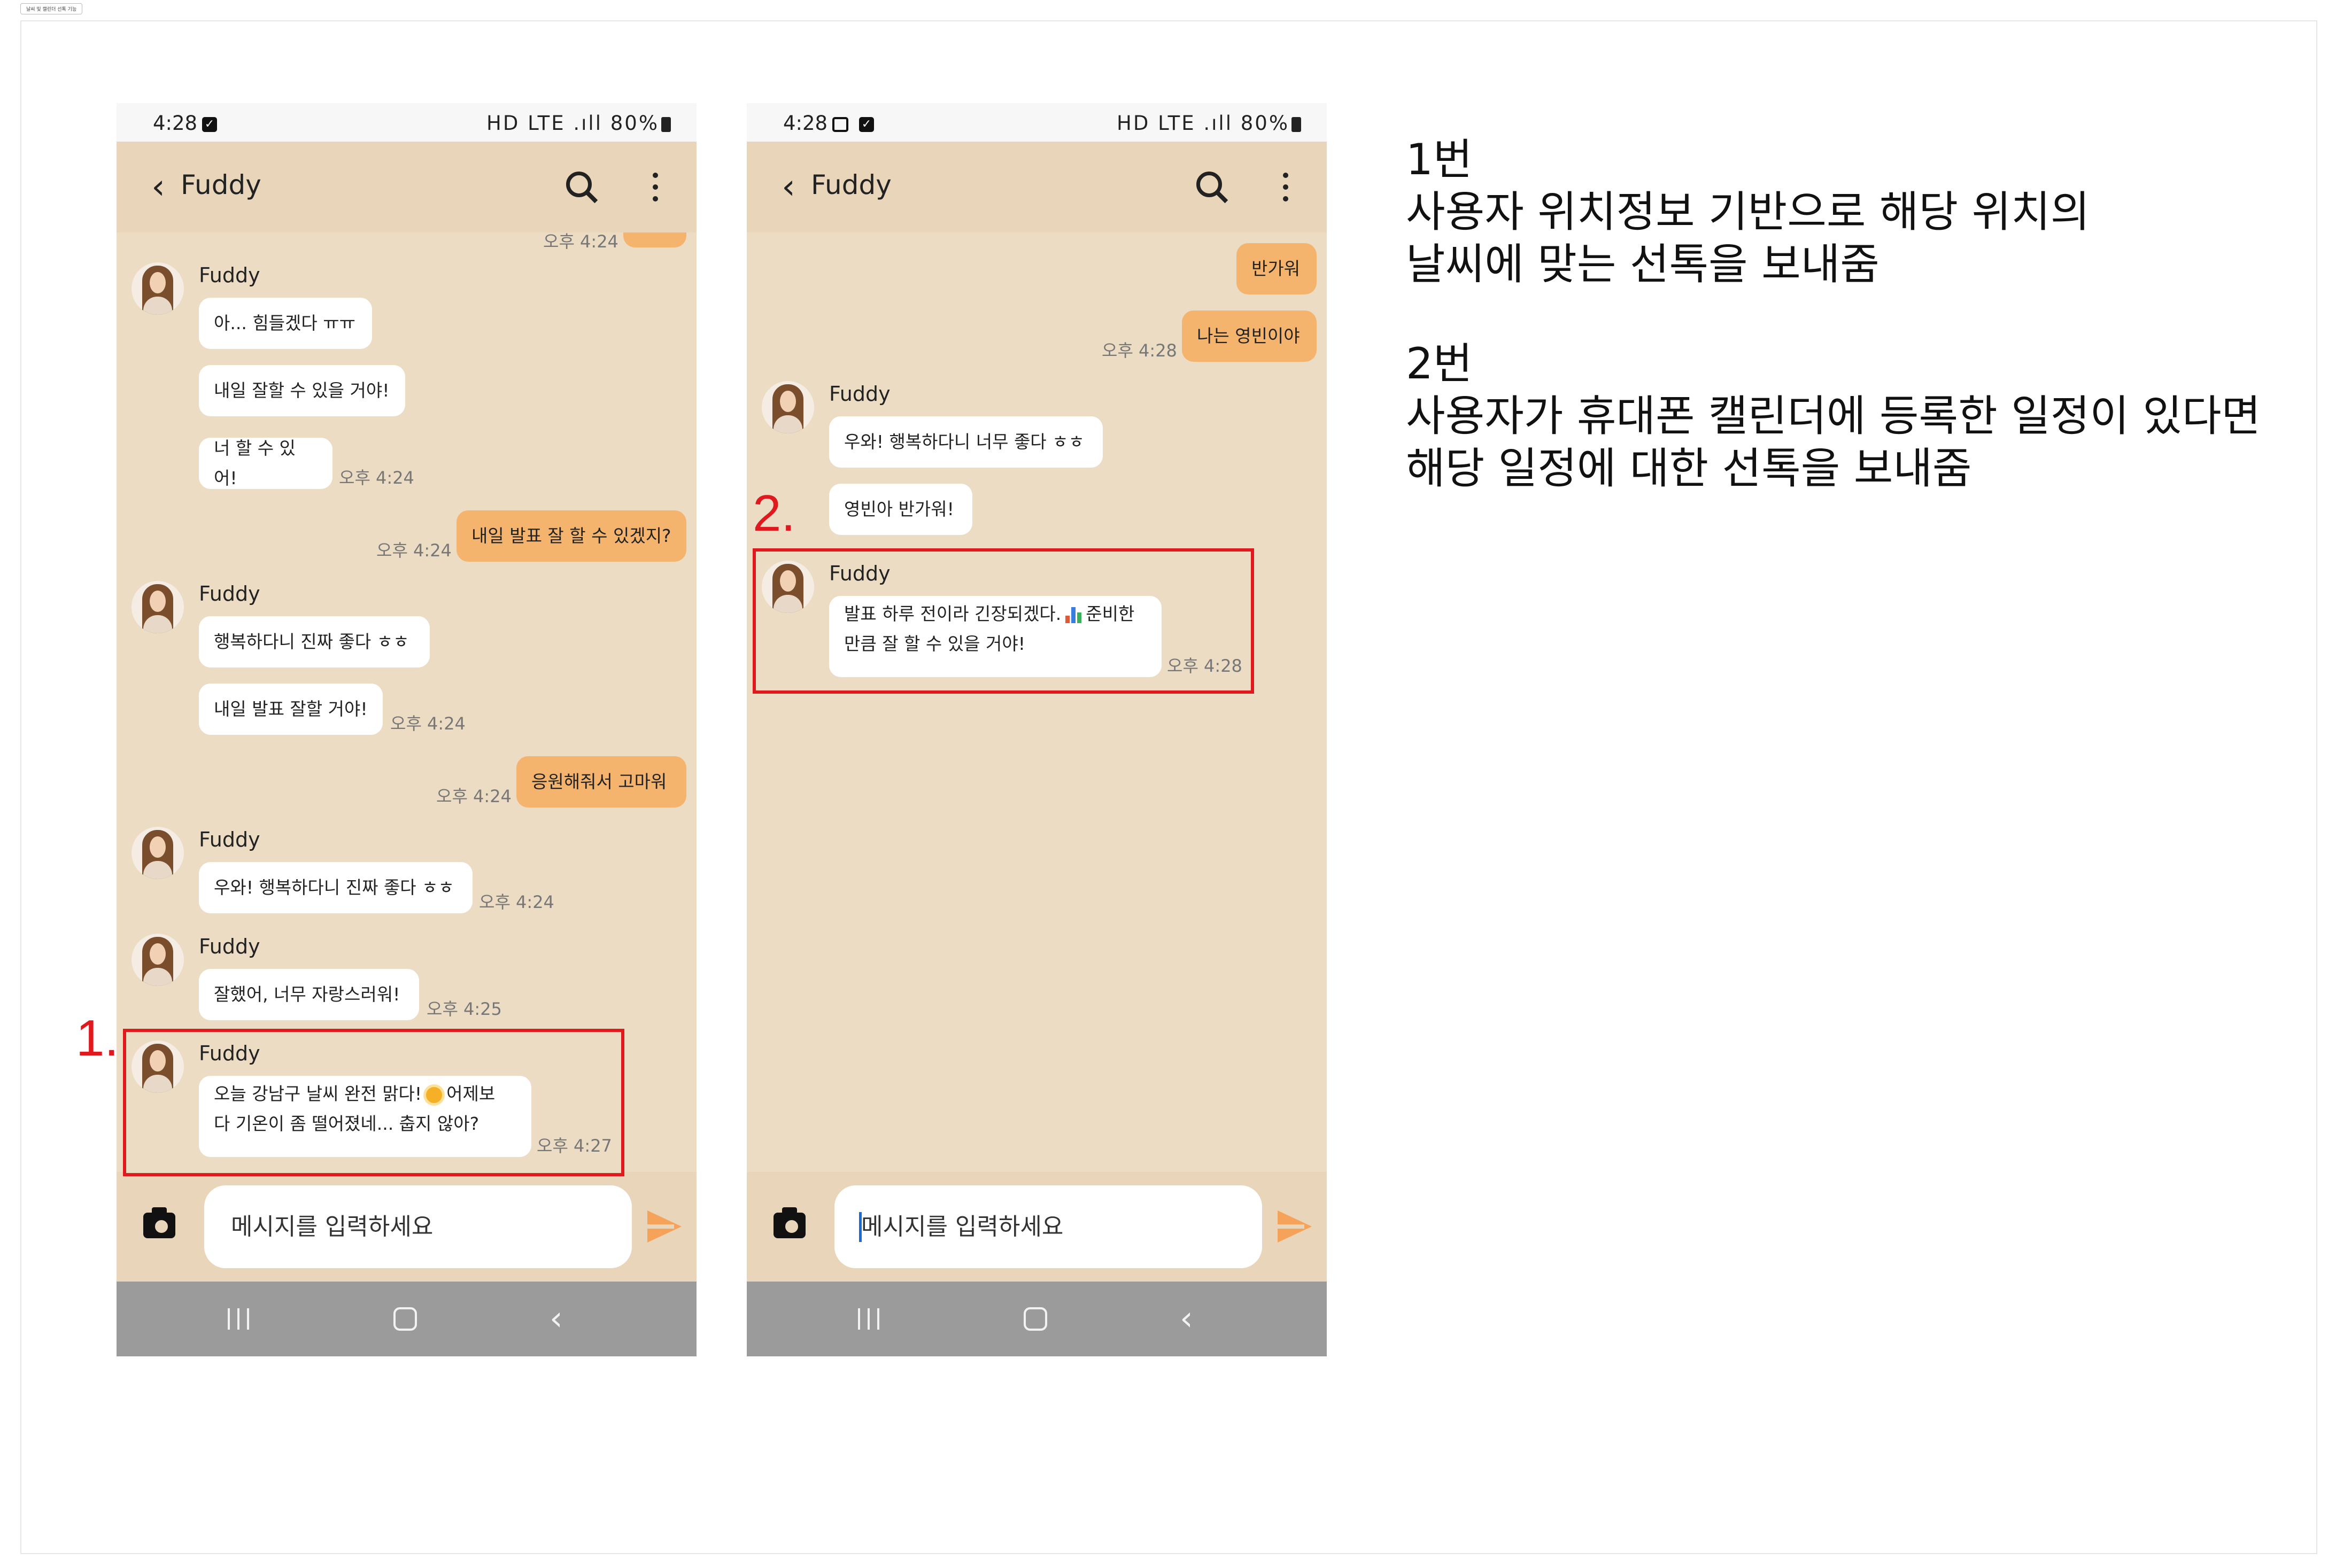 This screenshot has width=2328, height=1568. I want to click on my-message-bubble: 나는 영빈이야, so click(1250, 337).